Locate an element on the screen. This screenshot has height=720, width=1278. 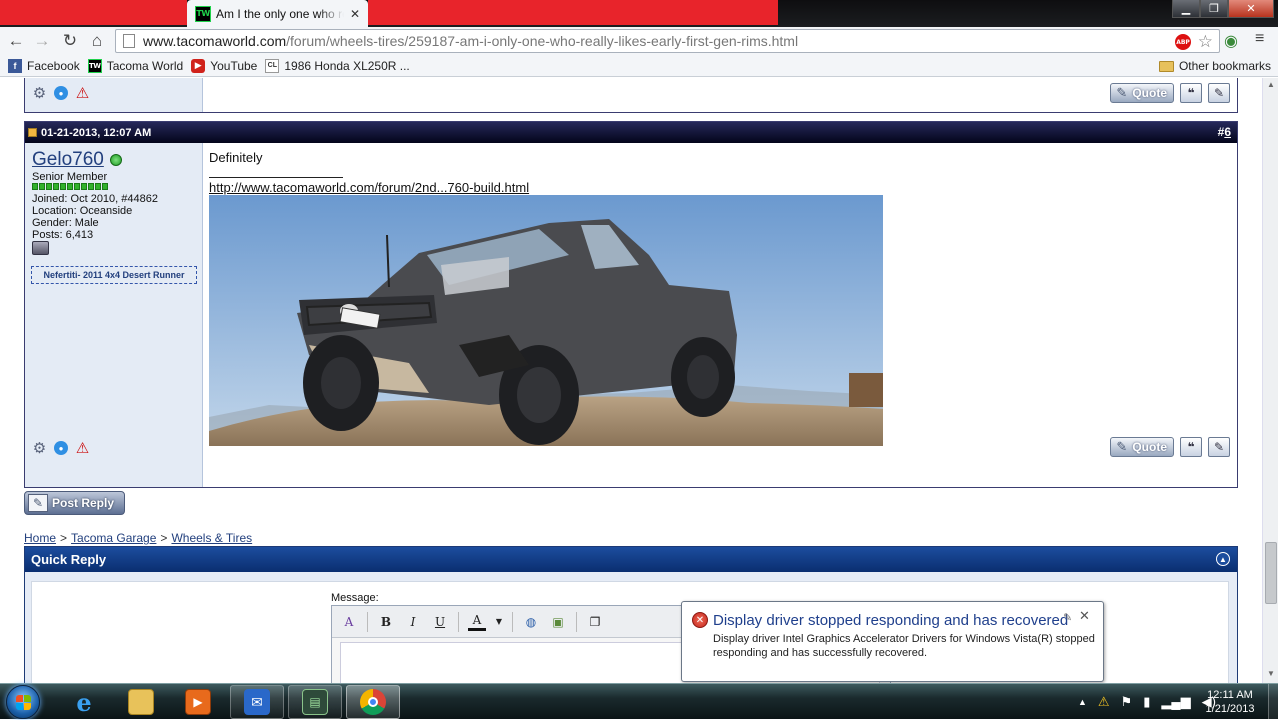
garage-photo-icon is located at coordinates (40, 248).